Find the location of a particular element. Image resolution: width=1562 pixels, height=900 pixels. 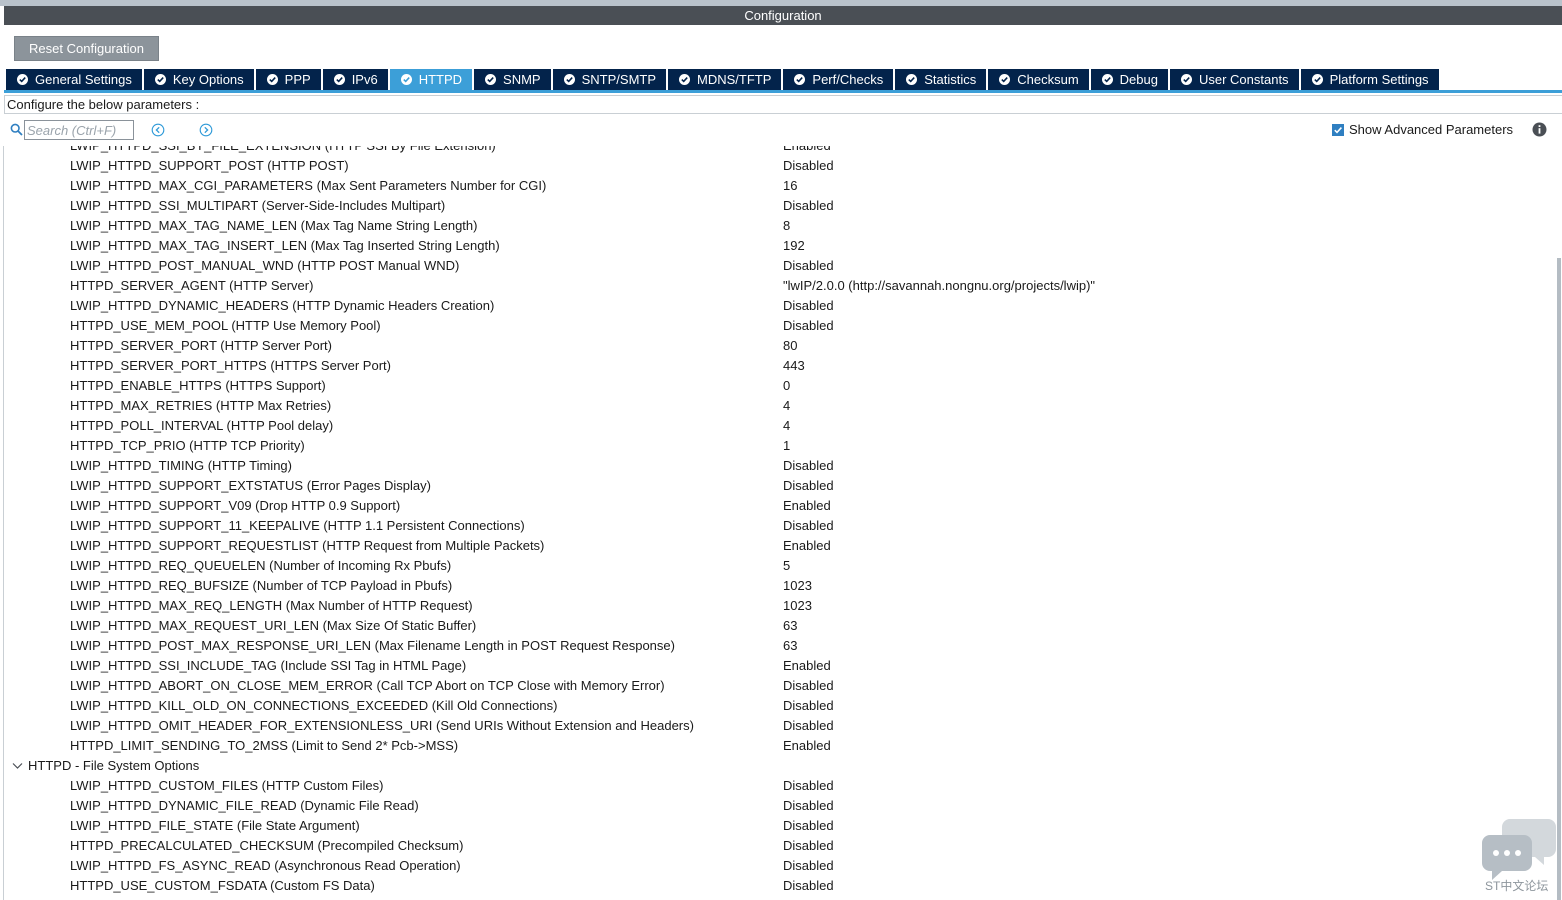

next-match-icon is located at coordinates (206, 130).